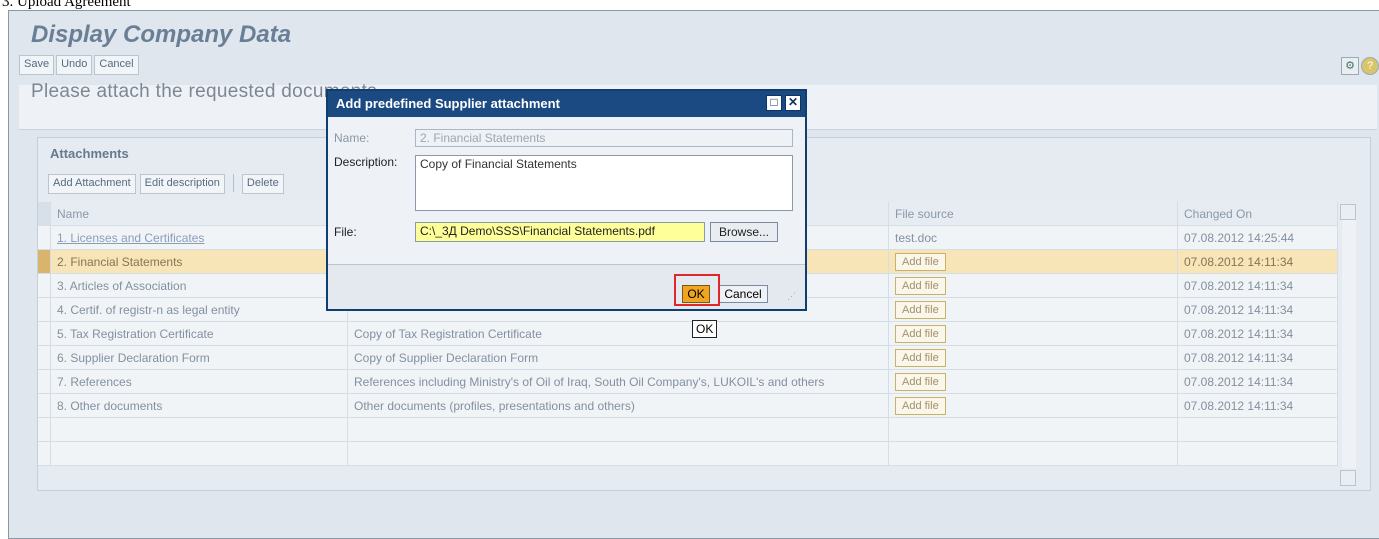 Image resolution: width=1379 pixels, height=539 pixels. I want to click on file-path-field: C:\_3Д Demo\SSS\Financial Statements.pdf, so click(560, 232).